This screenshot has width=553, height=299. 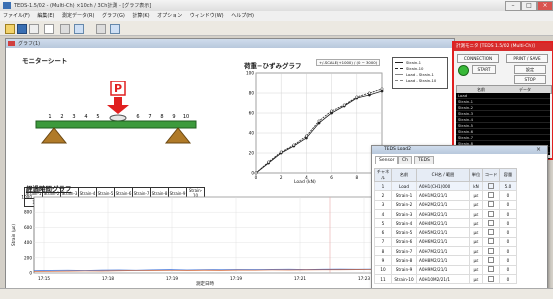 What do you see at coordinates (250, 73) in the screenshot?
I see `y-tick-label: 100` at bounding box center [250, 73].